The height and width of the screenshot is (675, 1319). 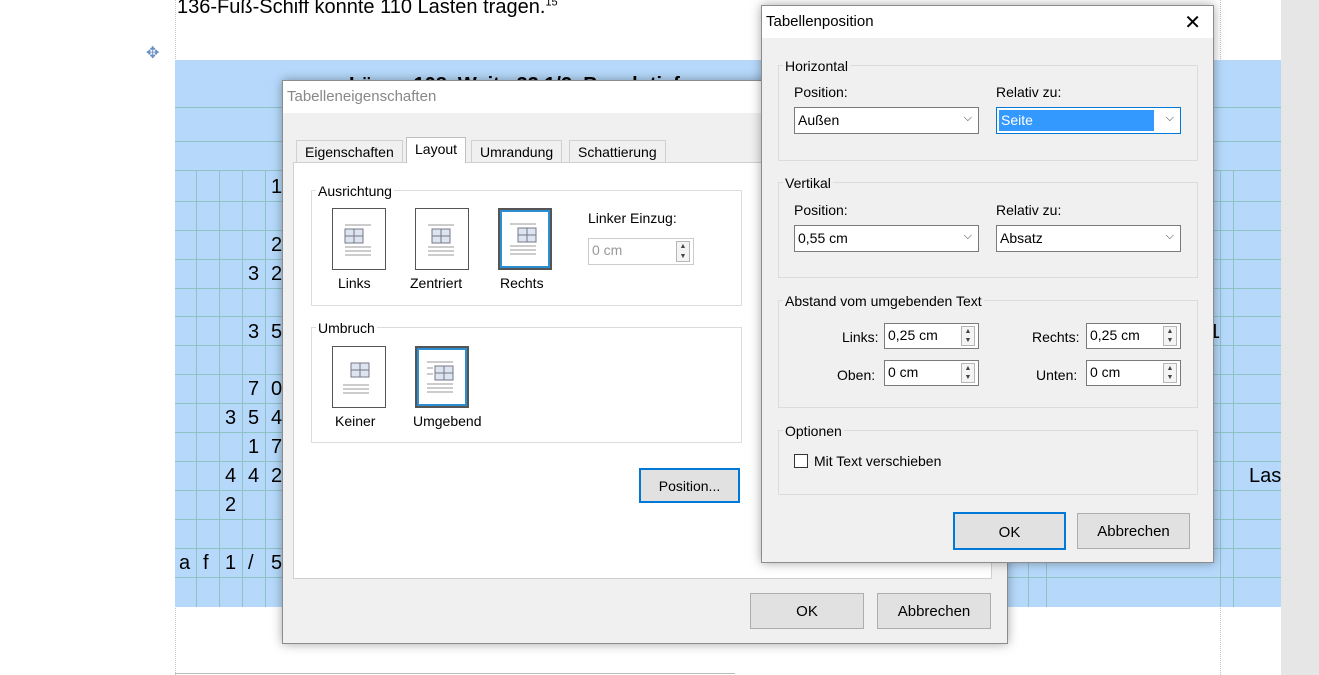 I want to click on distance-left-value: 0,25 cm, so click(x=913, y=335).